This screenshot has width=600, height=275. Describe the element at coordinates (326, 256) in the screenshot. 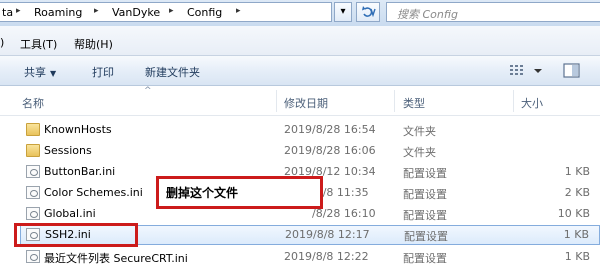

I see `file-date: 2019/8/8 12:22` at that location.